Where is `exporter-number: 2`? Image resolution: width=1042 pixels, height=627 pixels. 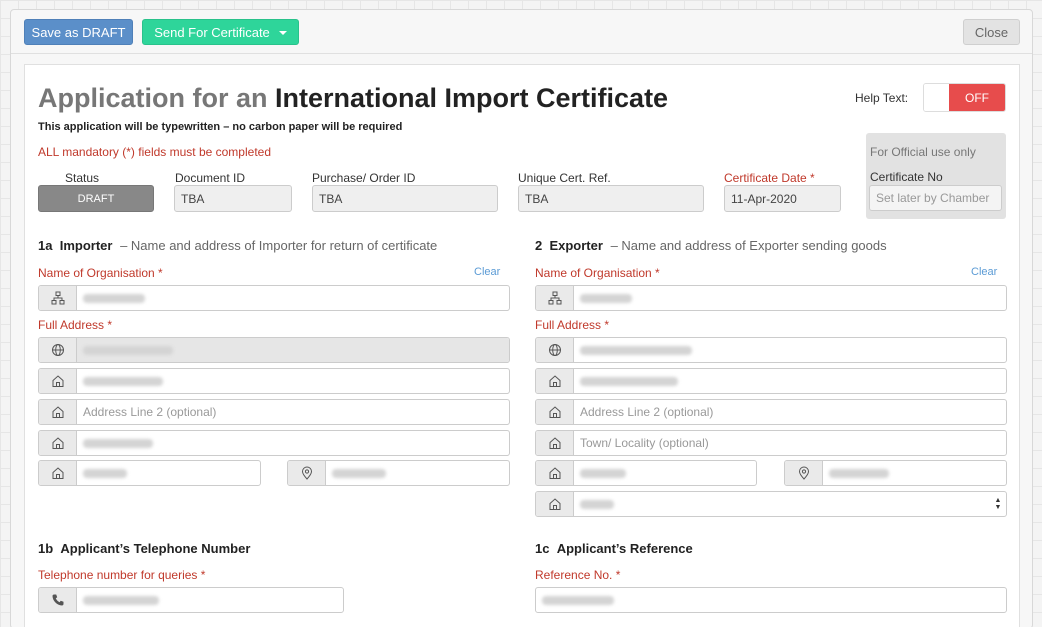
exporter-number: 2 is located at coordinates (539, 245).